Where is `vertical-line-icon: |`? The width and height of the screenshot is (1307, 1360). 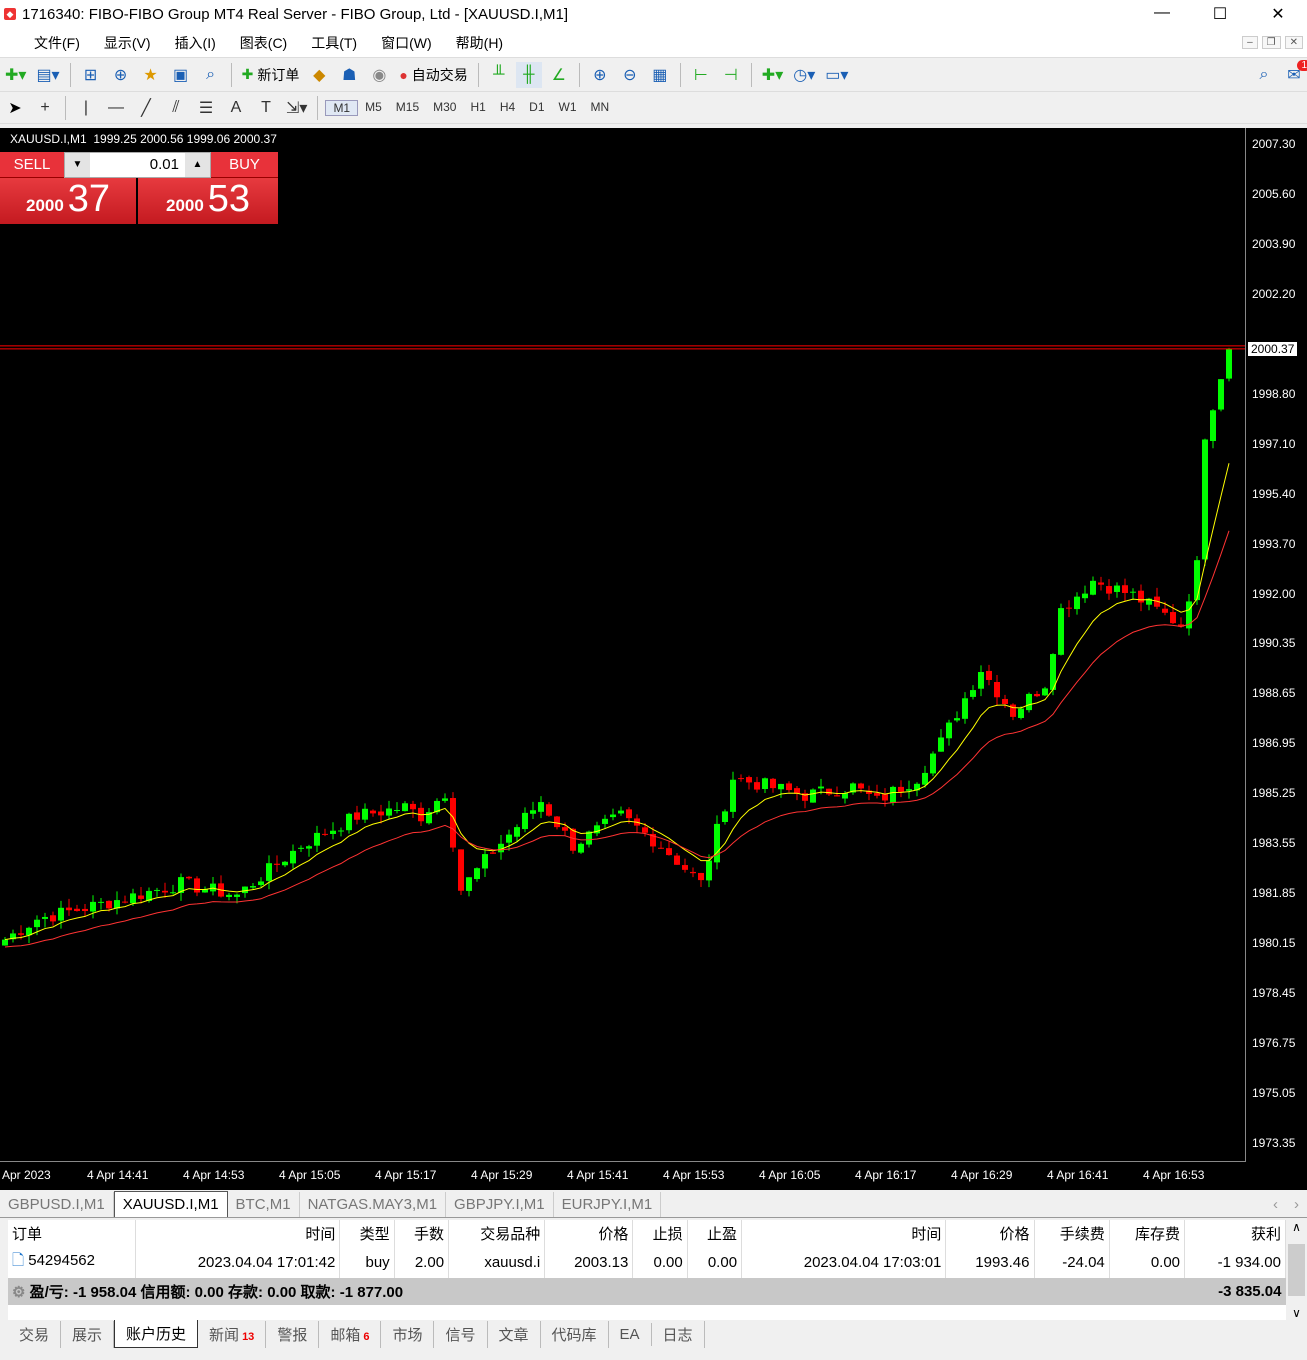
vertical-line-icon: | is located at coordinates (86, 108).